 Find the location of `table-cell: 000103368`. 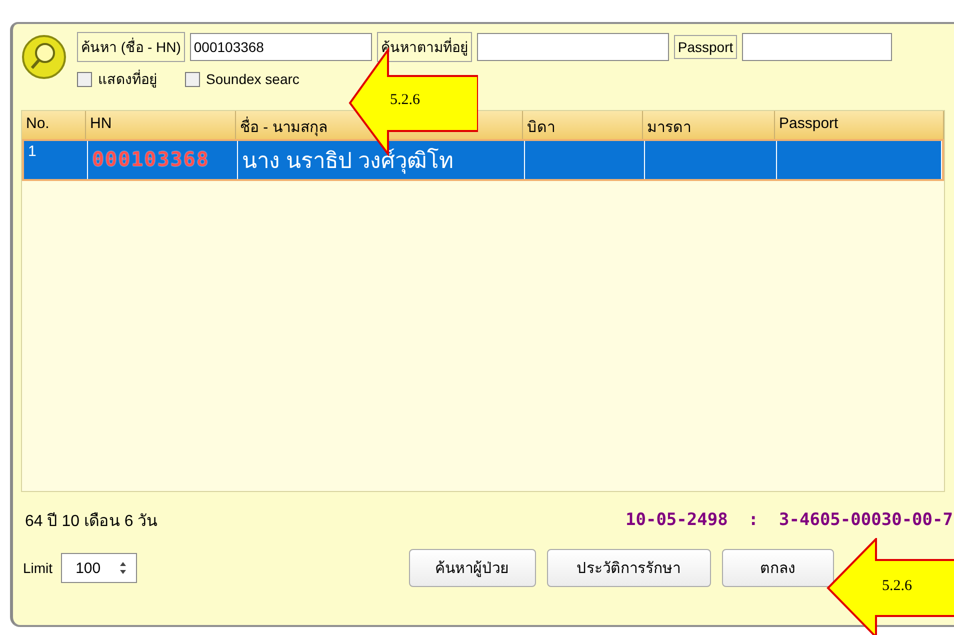

table-cell: 000103368 is located at coordinates (163, 160).